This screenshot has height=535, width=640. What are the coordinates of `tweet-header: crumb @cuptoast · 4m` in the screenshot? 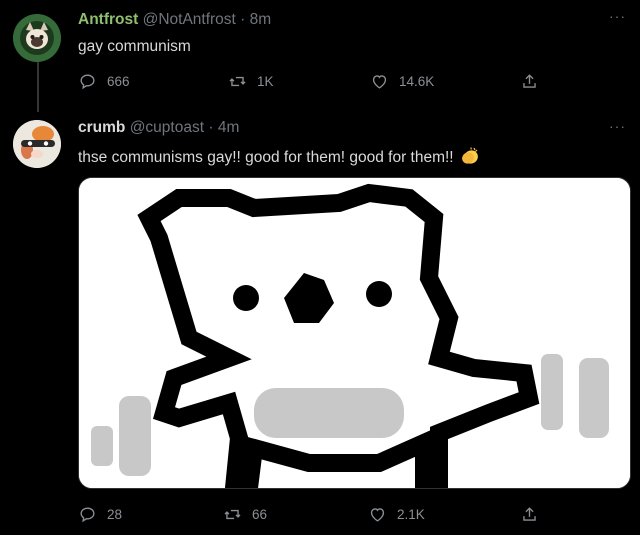 It's located at (158, 128).